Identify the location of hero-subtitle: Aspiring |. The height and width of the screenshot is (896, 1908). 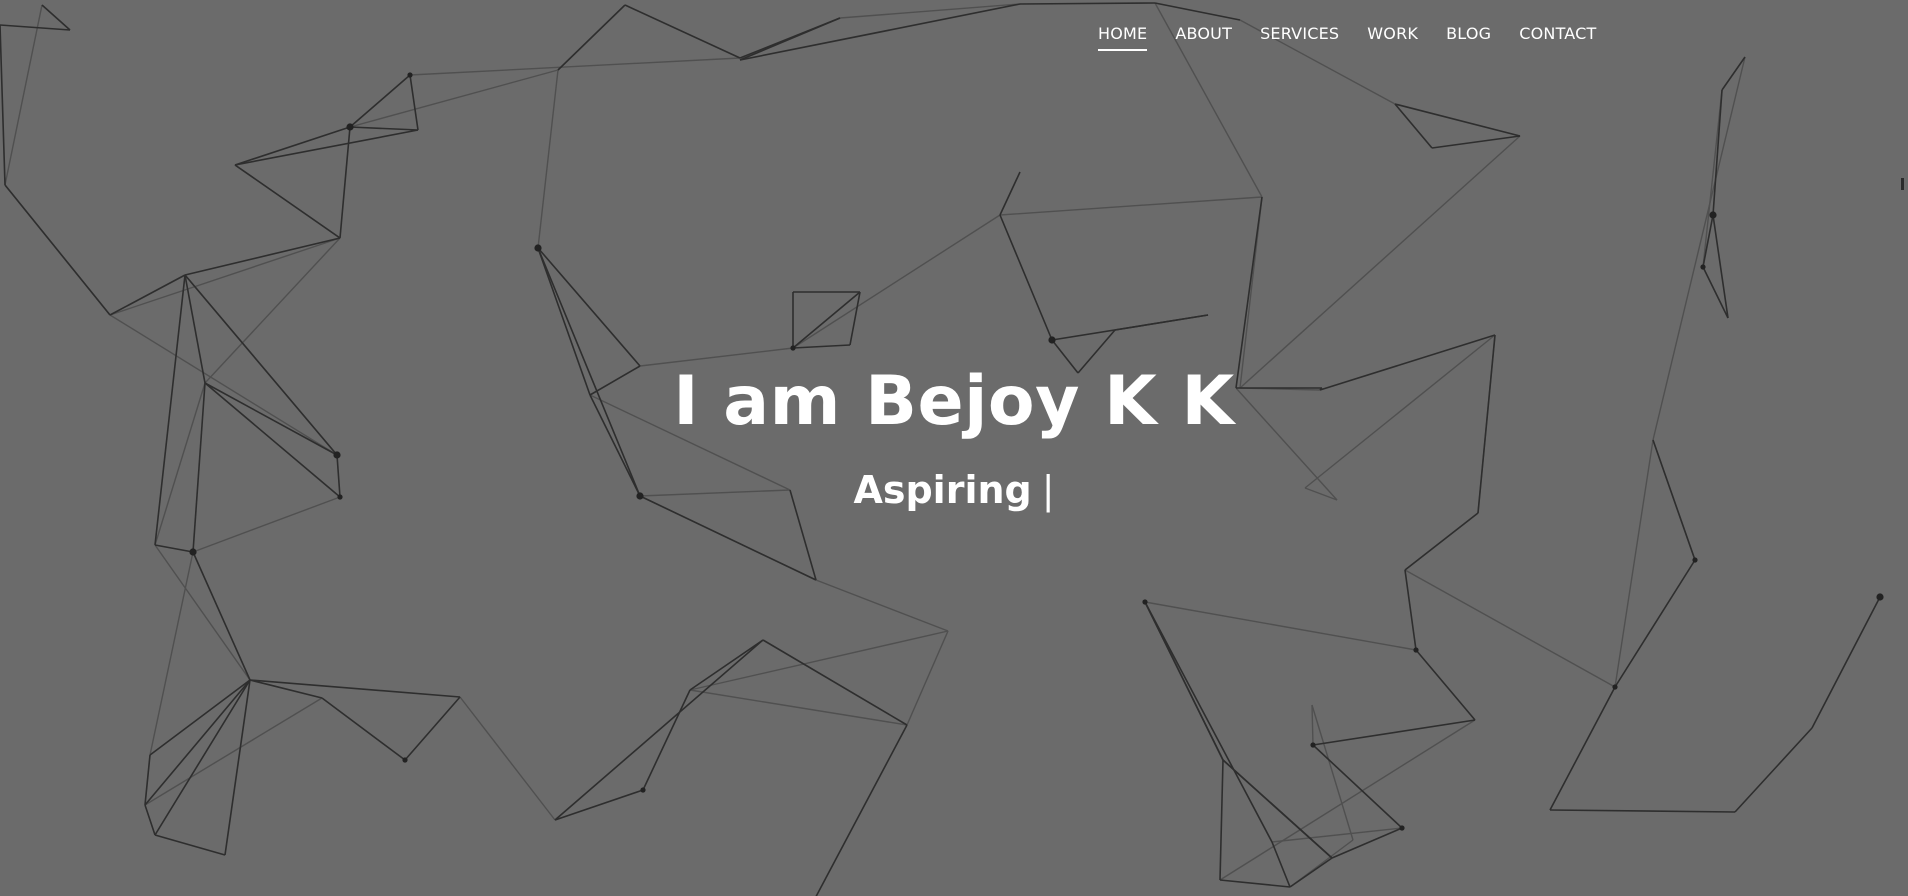
(954, 490).